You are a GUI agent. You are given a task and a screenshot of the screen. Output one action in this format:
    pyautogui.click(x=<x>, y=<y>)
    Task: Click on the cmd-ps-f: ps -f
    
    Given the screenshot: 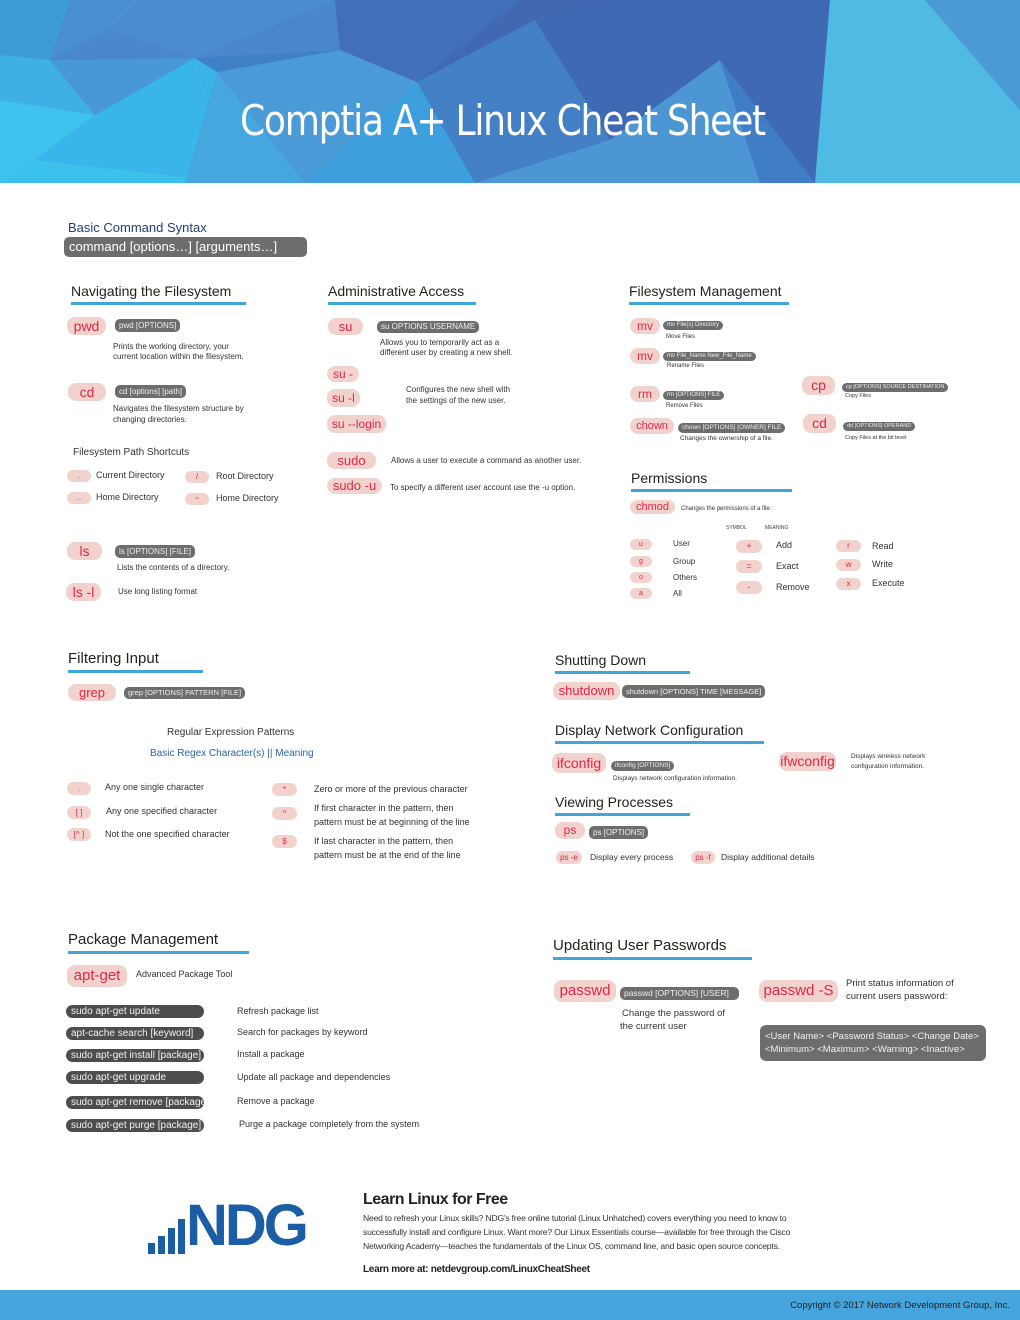 What is the action you would take?
    pyautogui.click(x=703, y=857)
    